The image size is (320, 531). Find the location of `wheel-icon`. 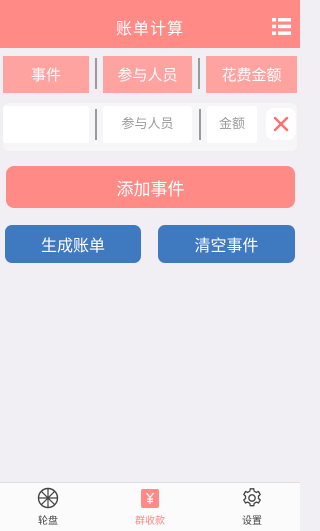

wheel-icon is located at coordinates (48, 498).